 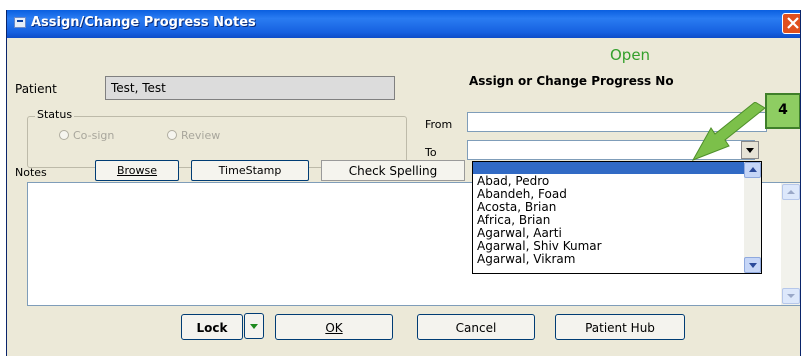 I want to click on annotation-arrow-icon, so click(x=728, y=131).